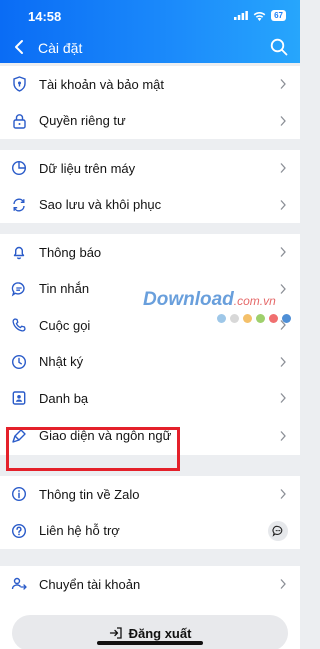  I want to click on status-icons: 67, so click(260, 15).